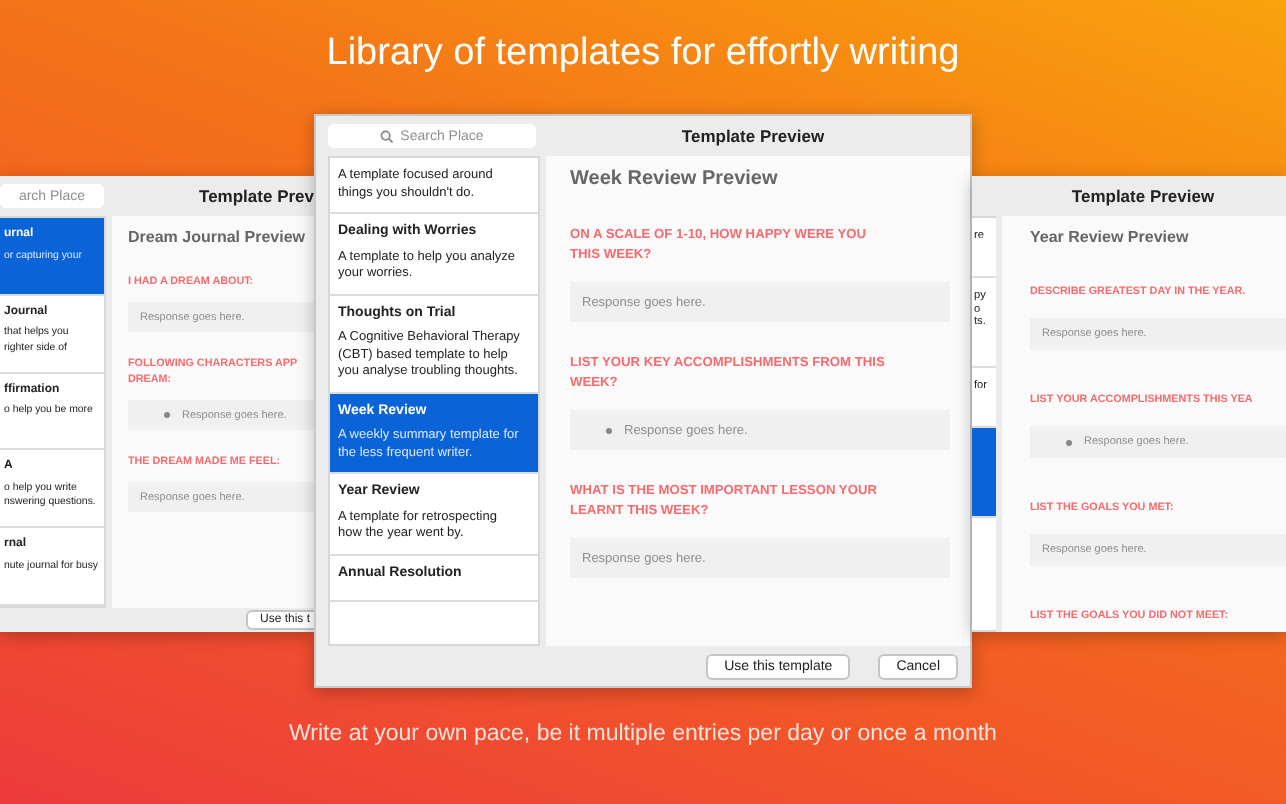 This screenshot has width=1286, height=804. What do you see at coordinates (387, 136) in the screenshot?
I see `search-icon` at bounding box center [387, 136].